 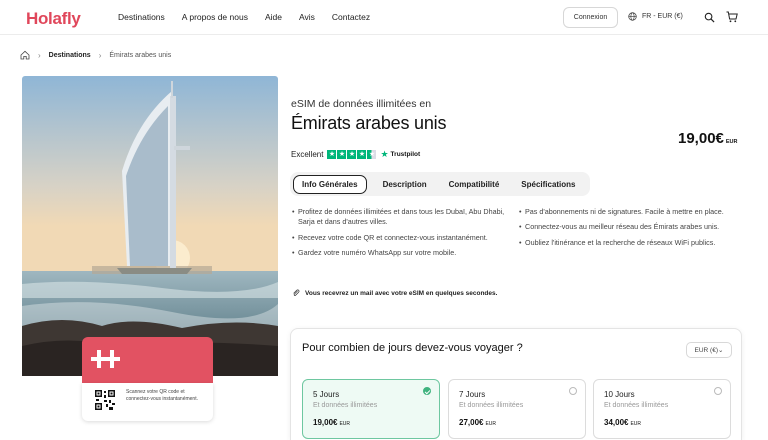 I want to click on trustpilot-logo: ★ Trustpilot, so click(x=400, y=154).